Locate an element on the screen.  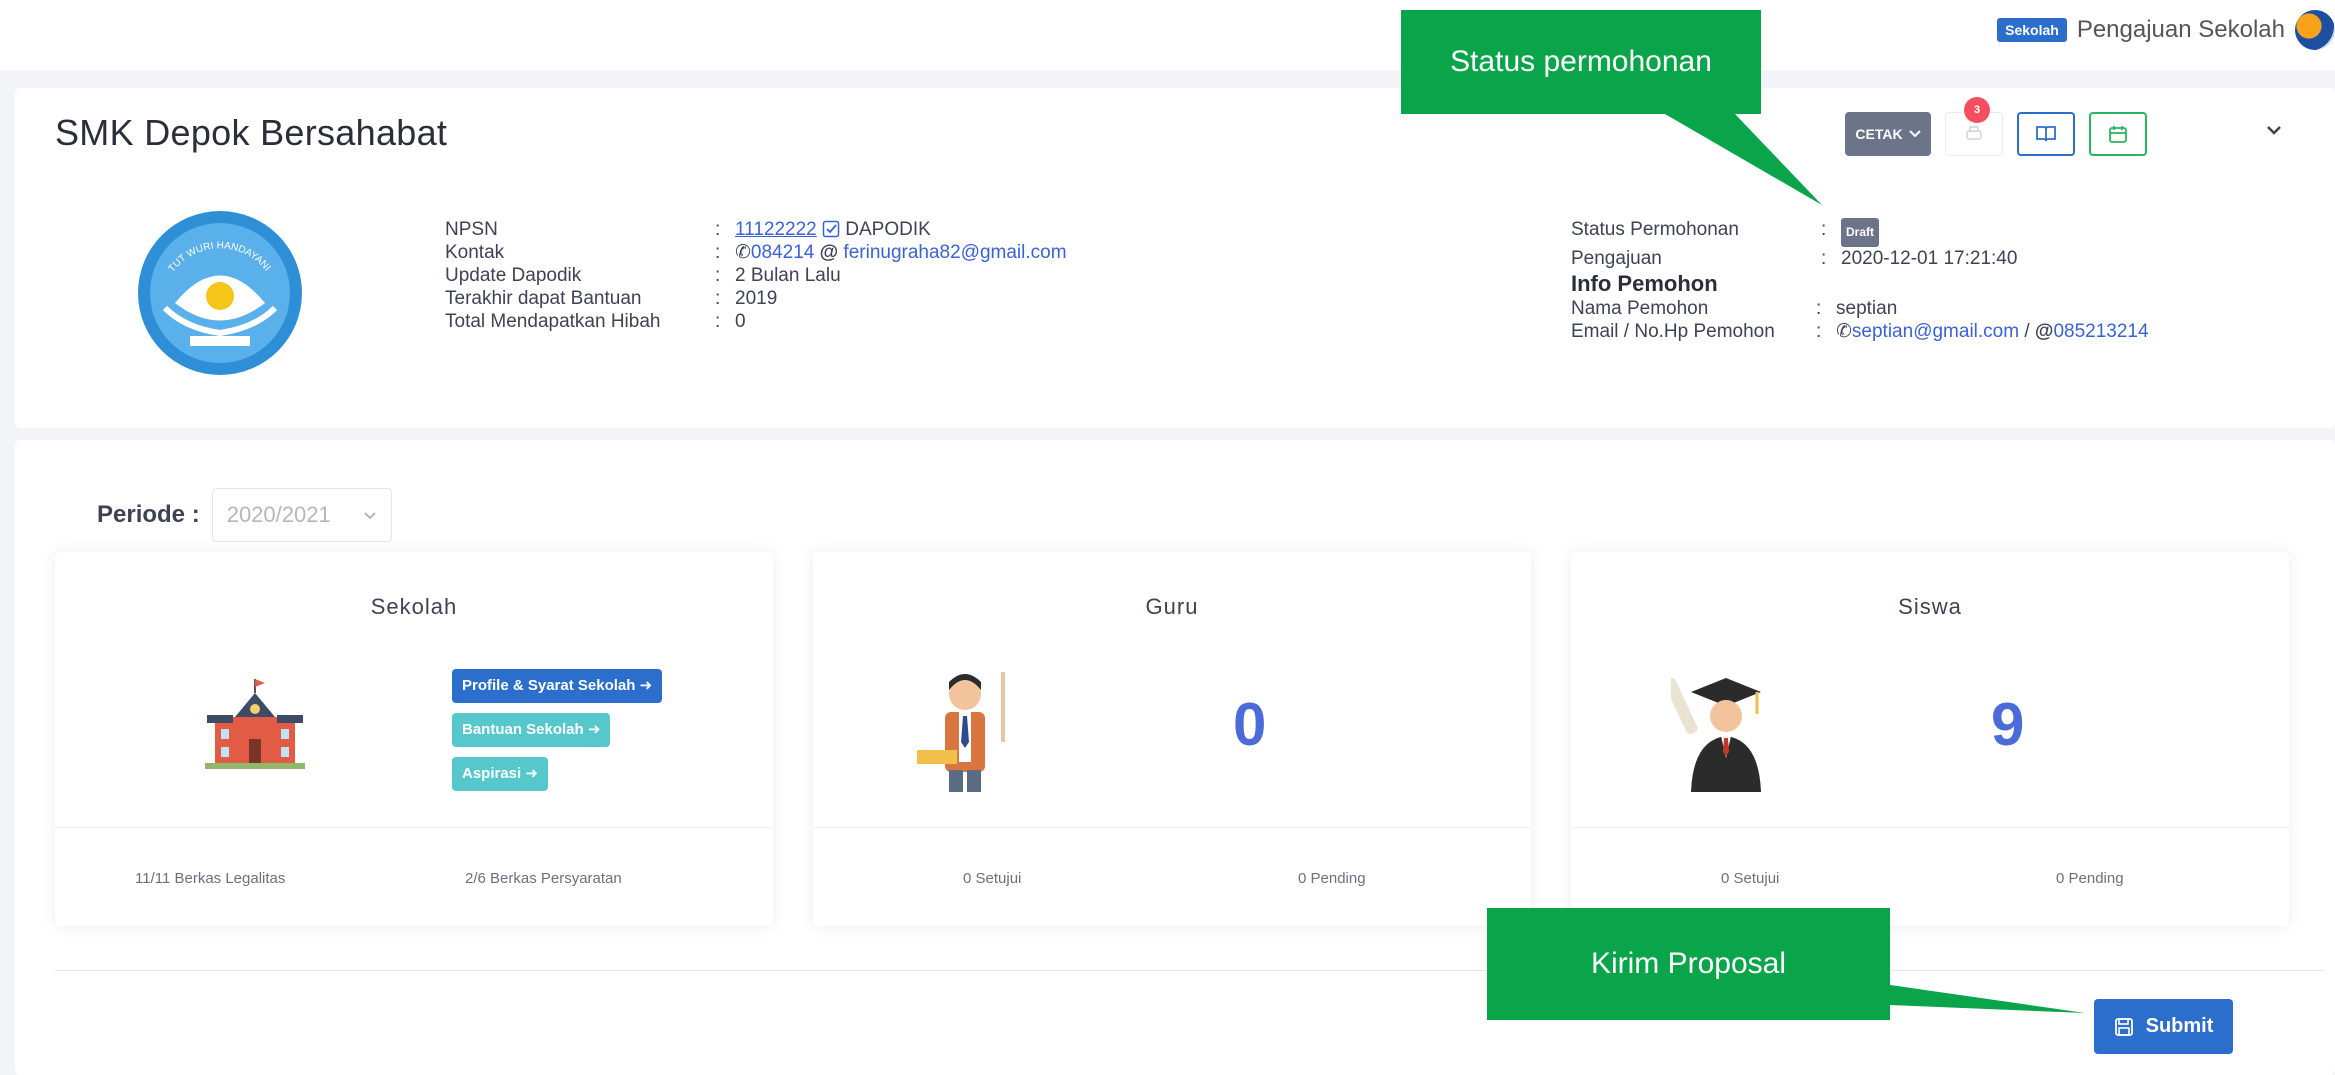
kirim-callout: Kirim Proposal is located at coordinates (1688, 964).